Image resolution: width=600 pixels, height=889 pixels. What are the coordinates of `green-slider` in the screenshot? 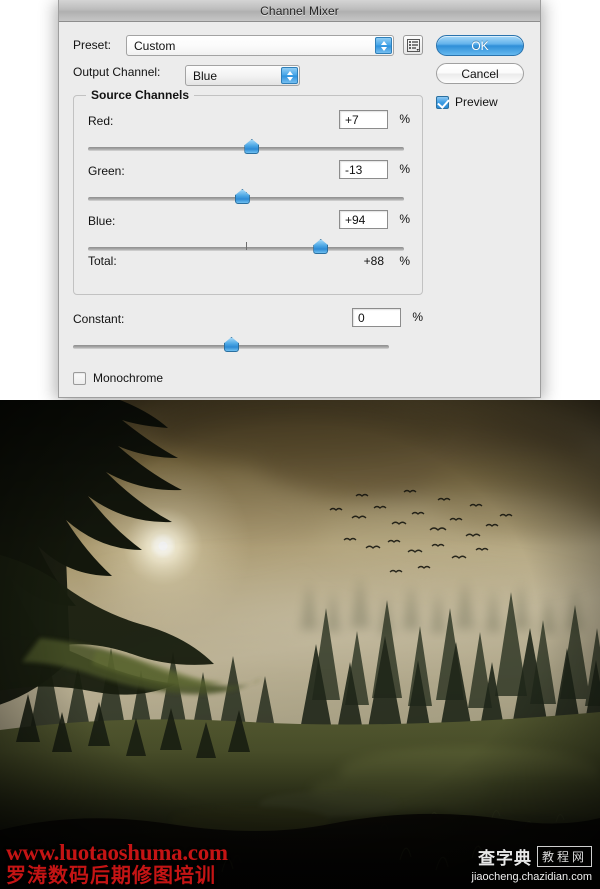 It's located at (246, 197).